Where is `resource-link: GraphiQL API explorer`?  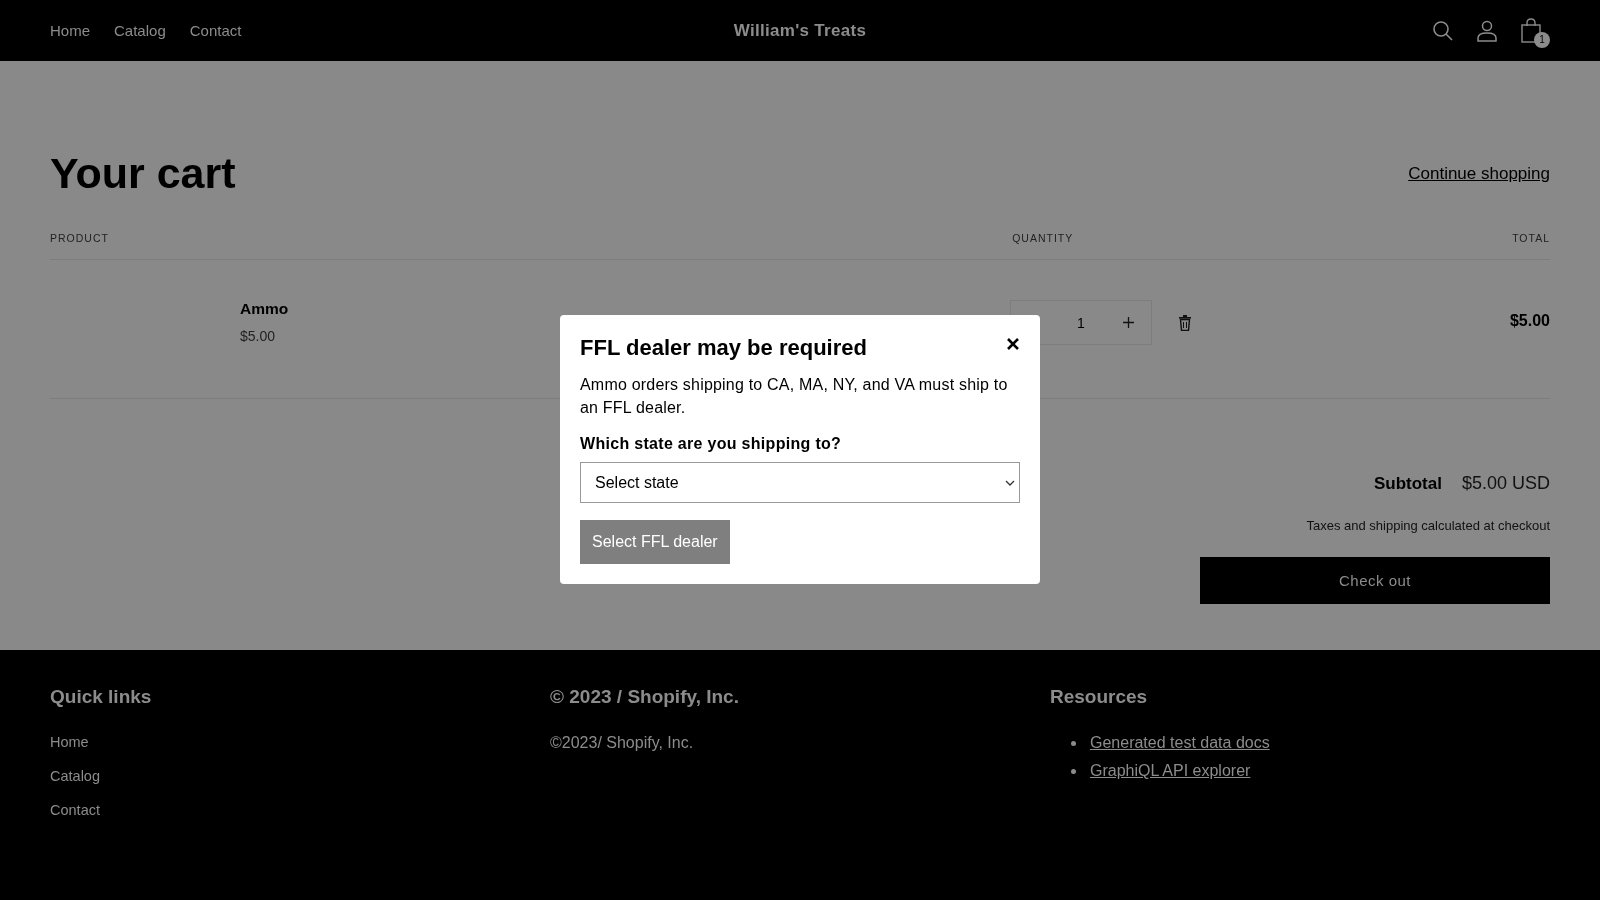 resource-link: GraphiQL API explorer is located at coordinates (1170, 771).